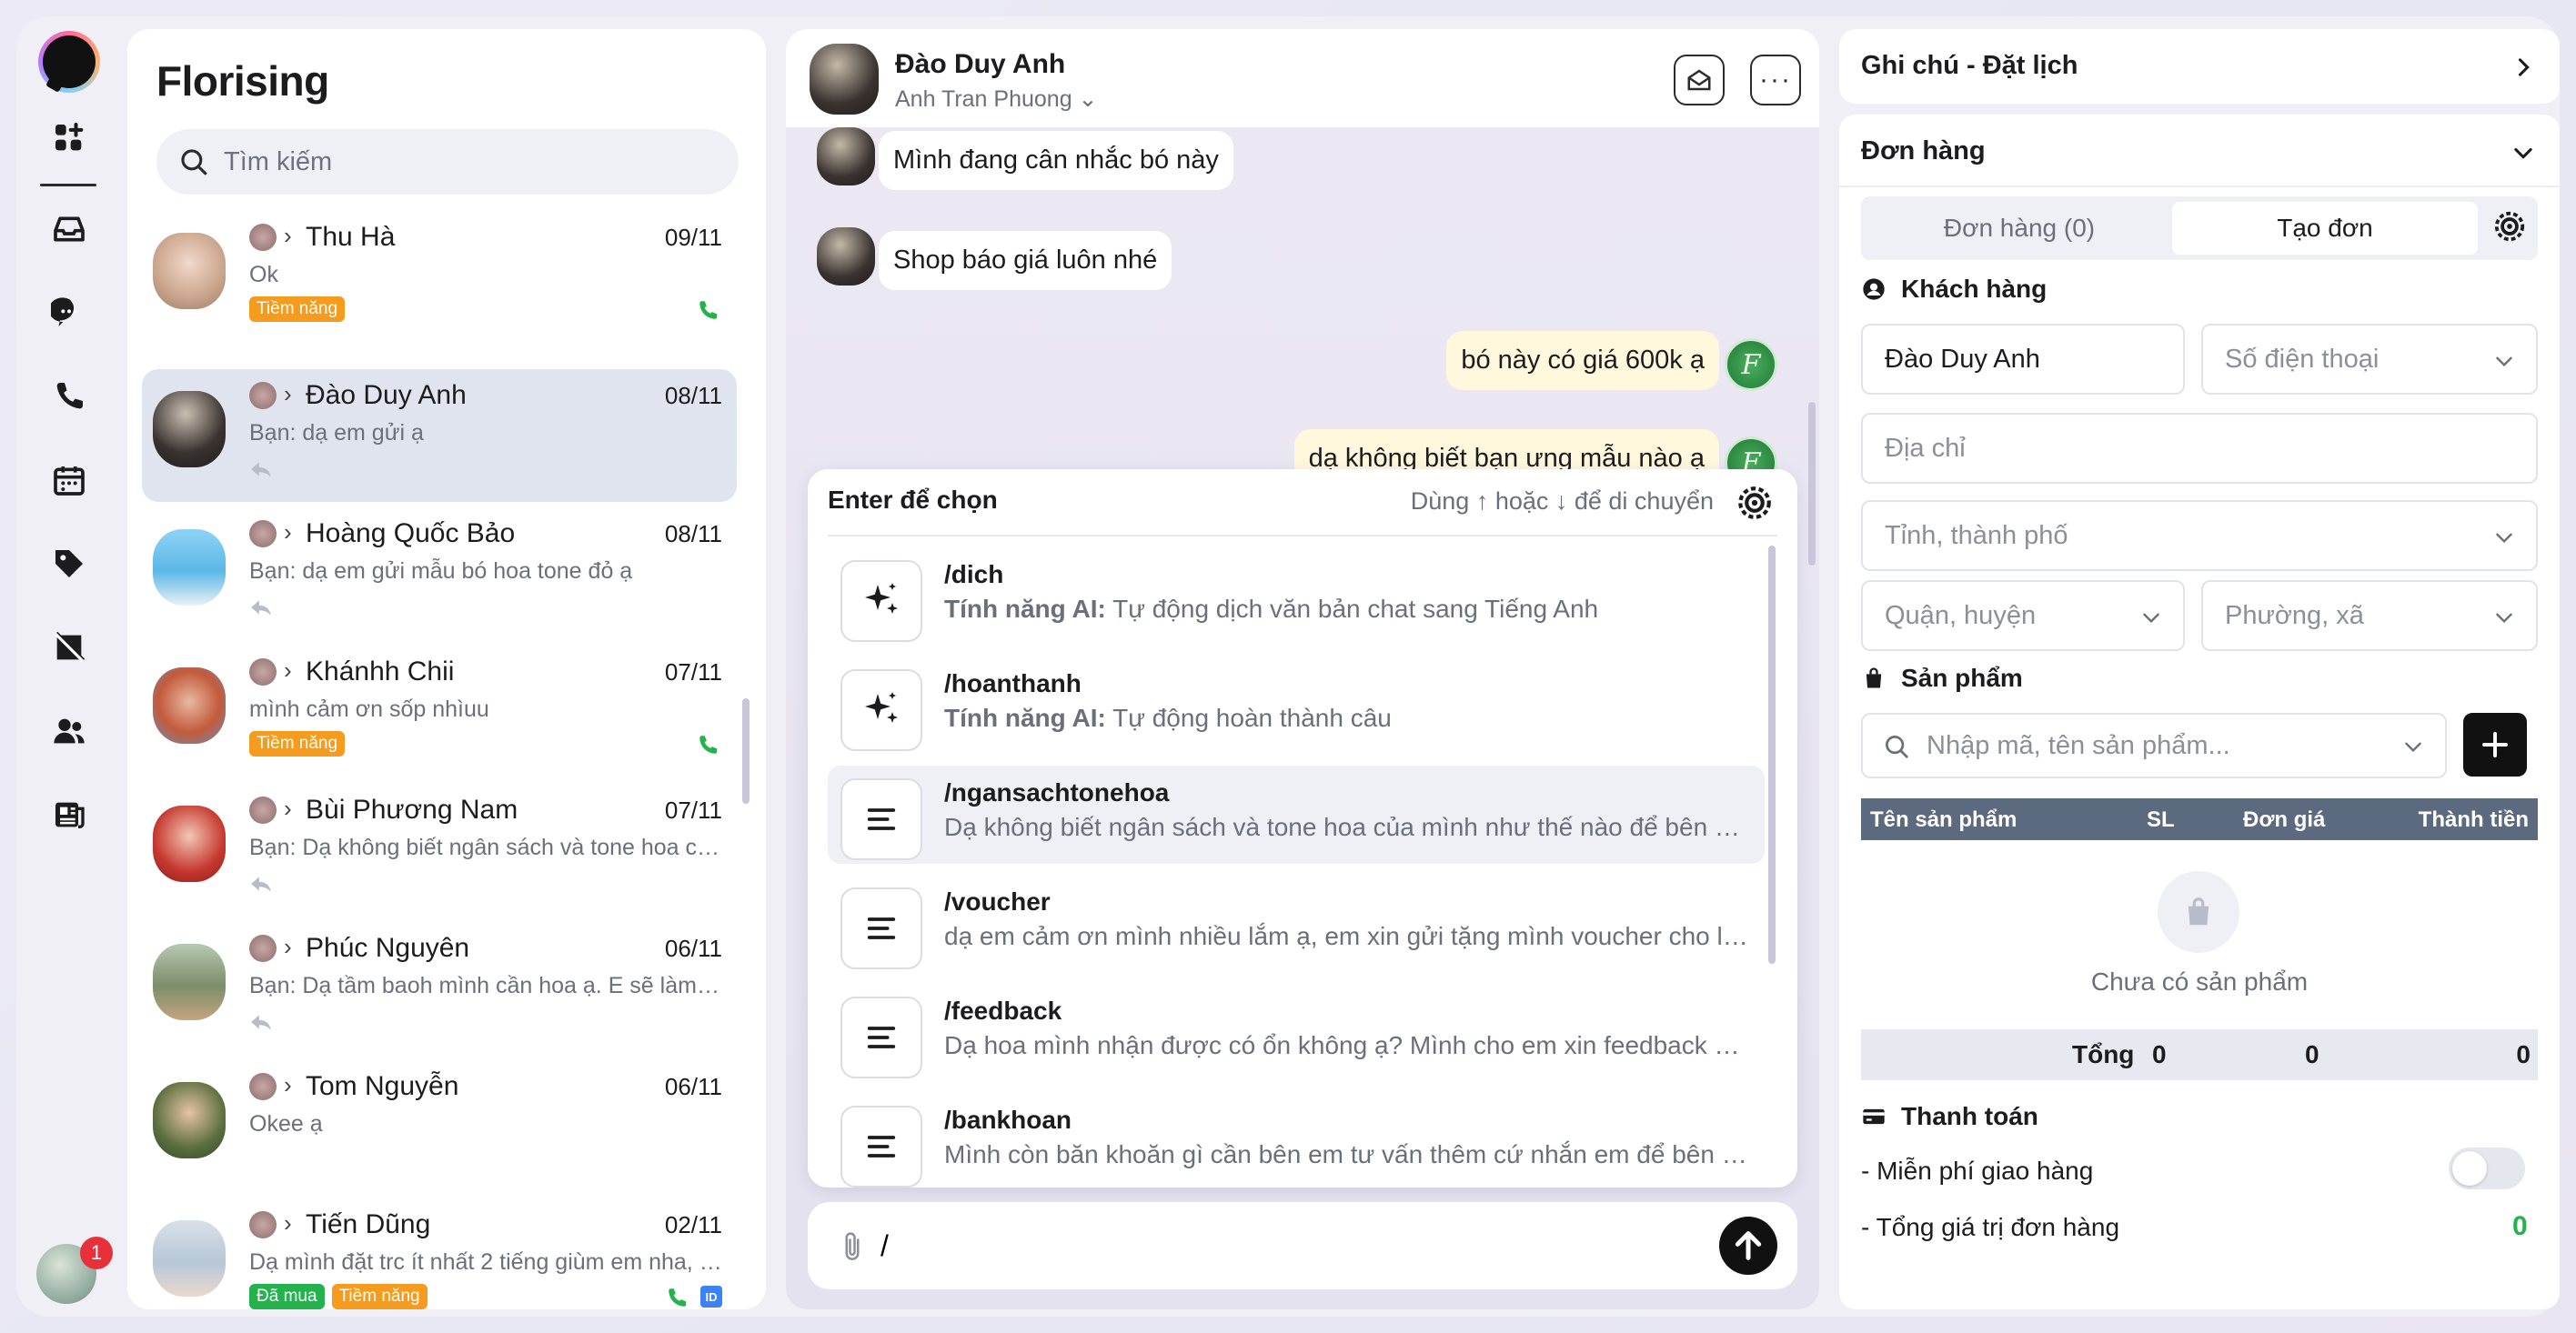 The width and height of the screenshot is (2576, 1333). I want to click on mark-read-button, so click(1699, 80).